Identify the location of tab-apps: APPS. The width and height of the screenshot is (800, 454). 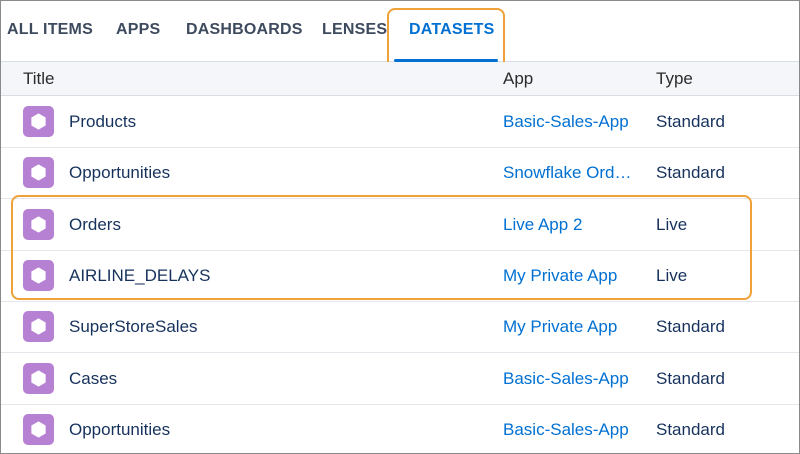
(138, 30).